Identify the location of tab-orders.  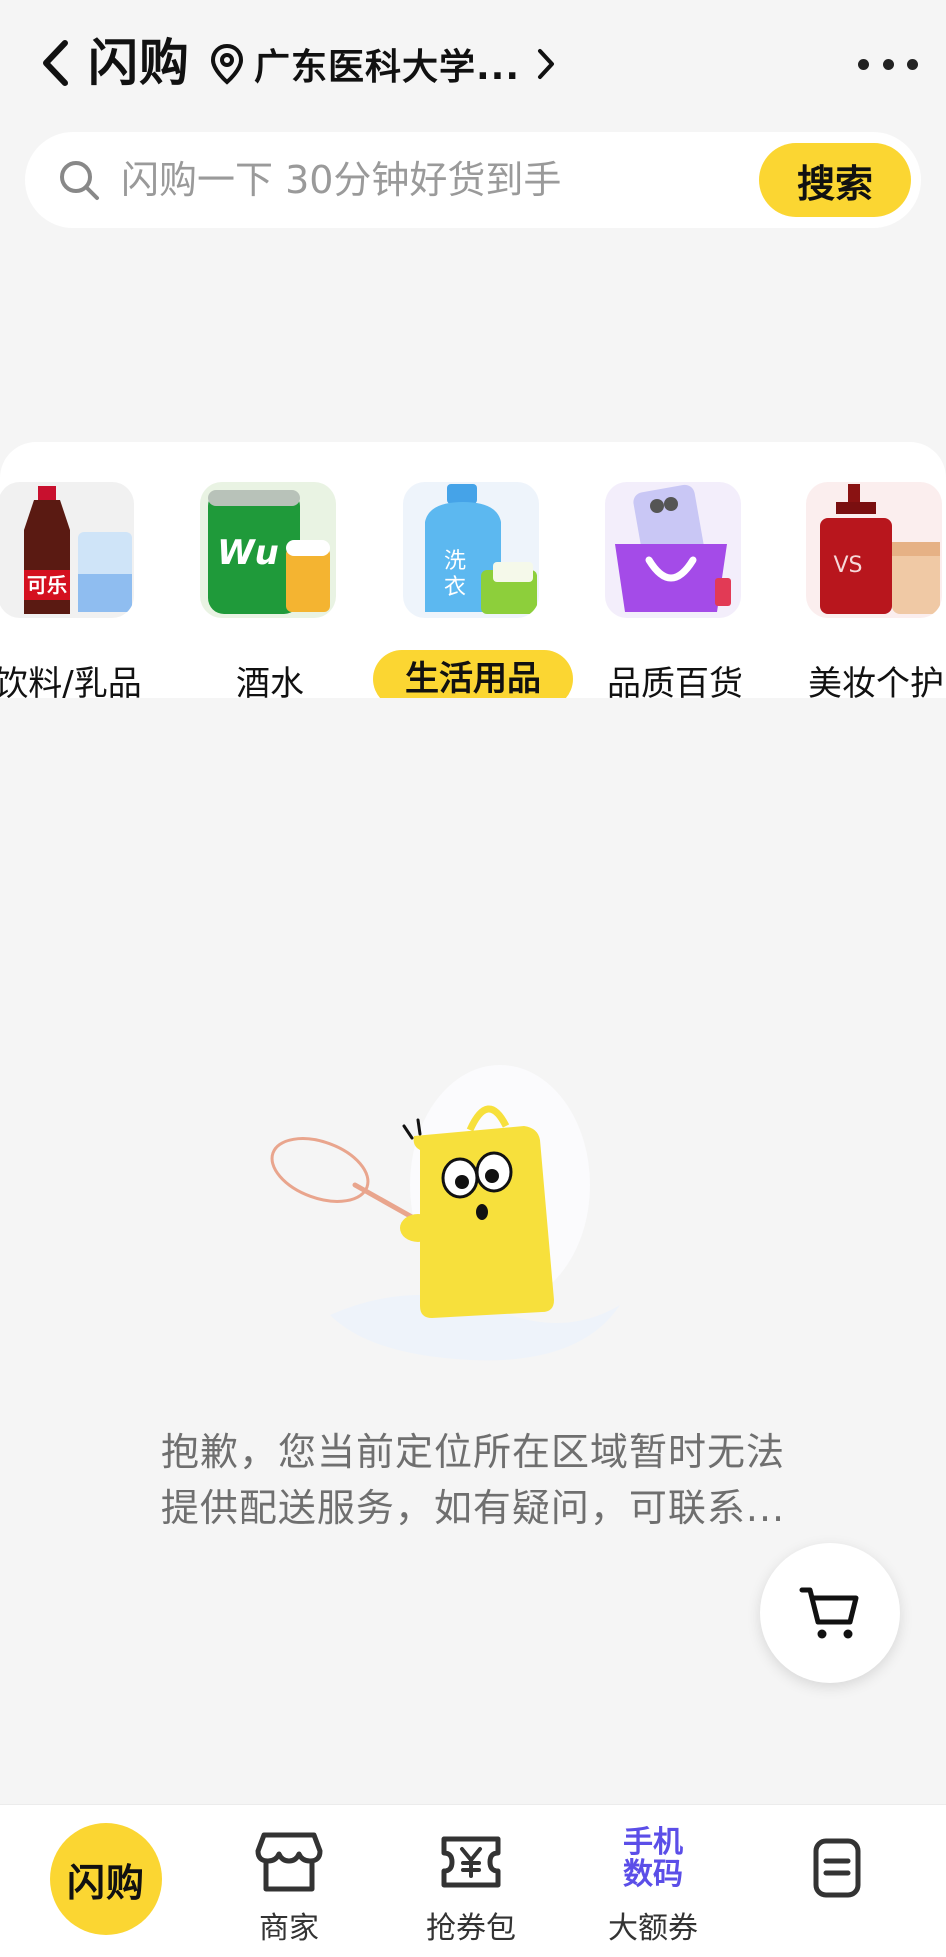
(837, 1881).